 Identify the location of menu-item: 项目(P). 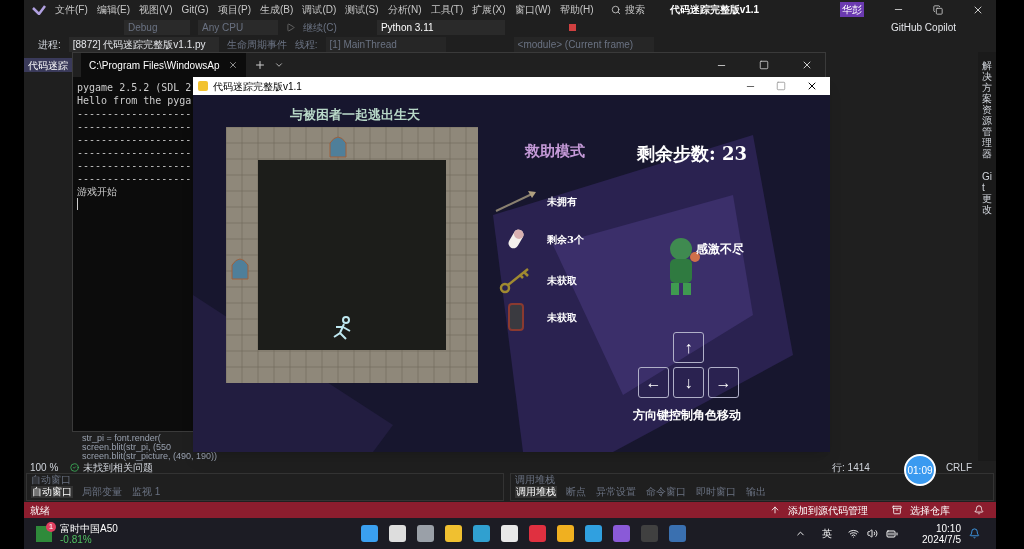
(234, 9).